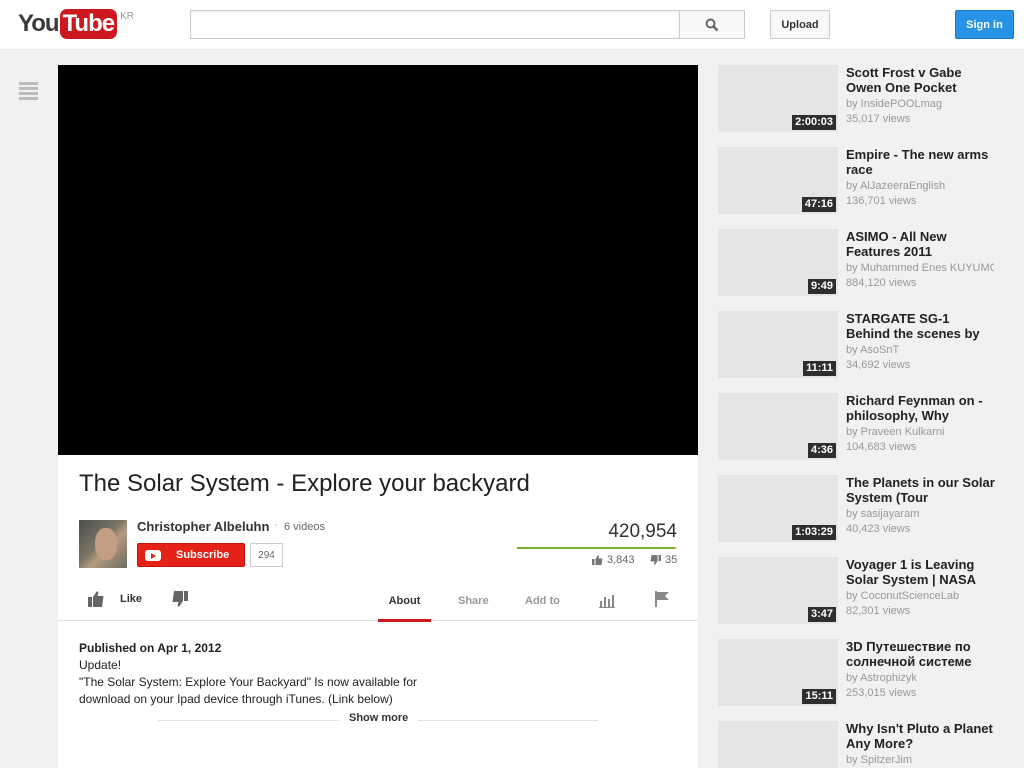 This screenshot has width=1024, height=768. Describe the element at coordinates (883, 514) in the screenshot. I see `related-video-channel: by sasijayaram` at that location.